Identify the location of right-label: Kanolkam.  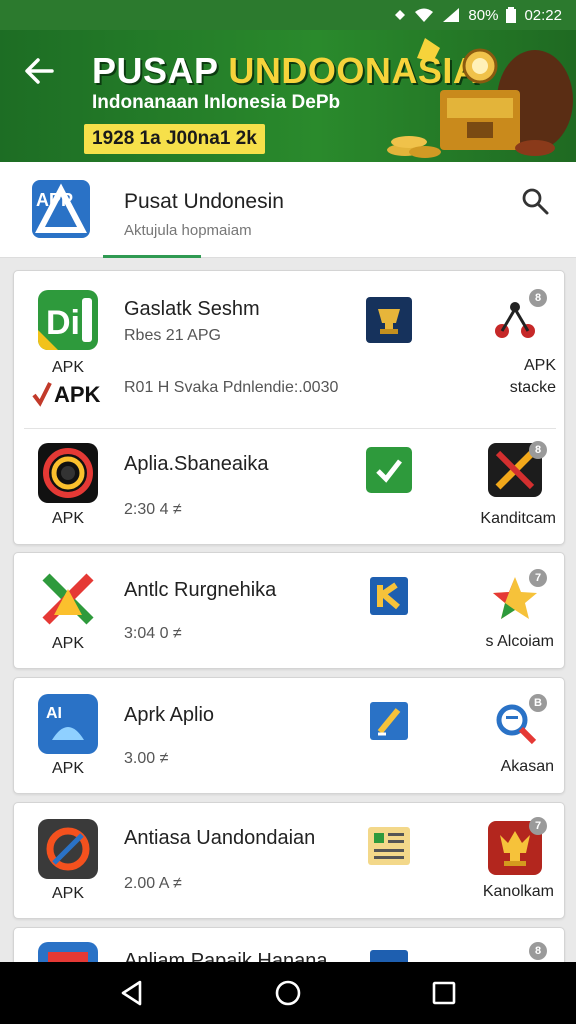
(518, 891).